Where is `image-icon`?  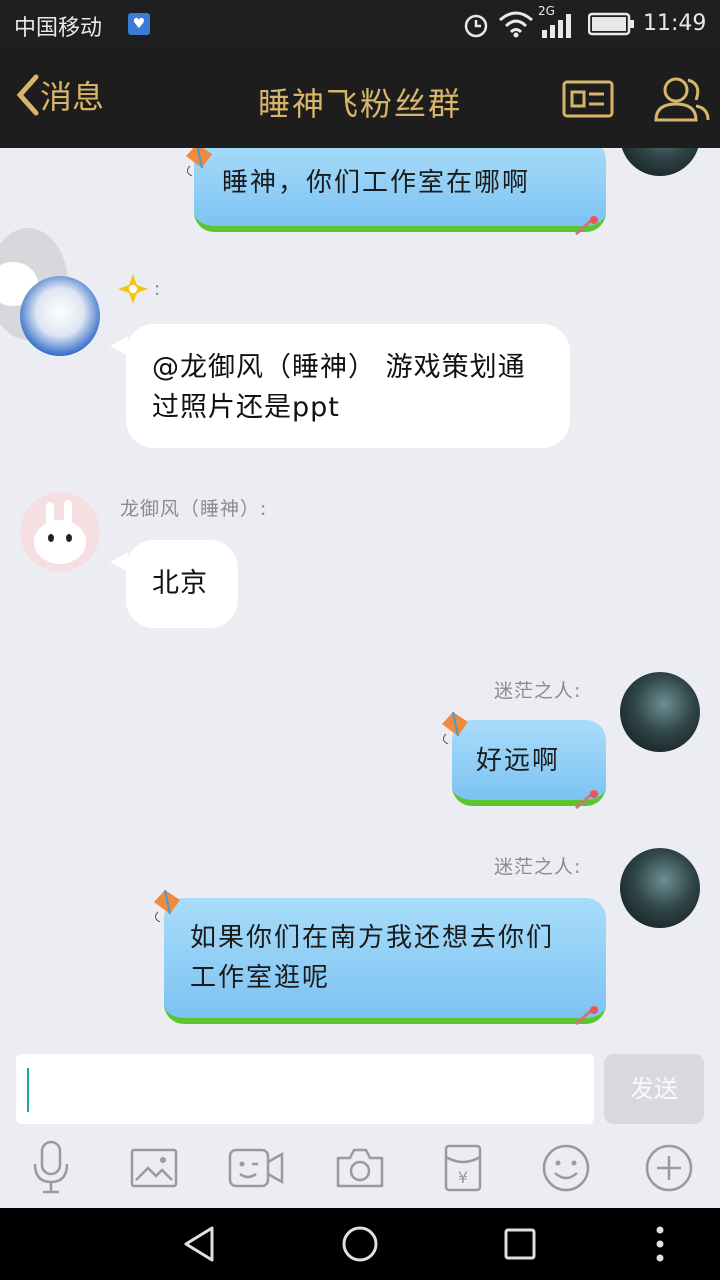
image-icon is located at coordinates (154, 1168).